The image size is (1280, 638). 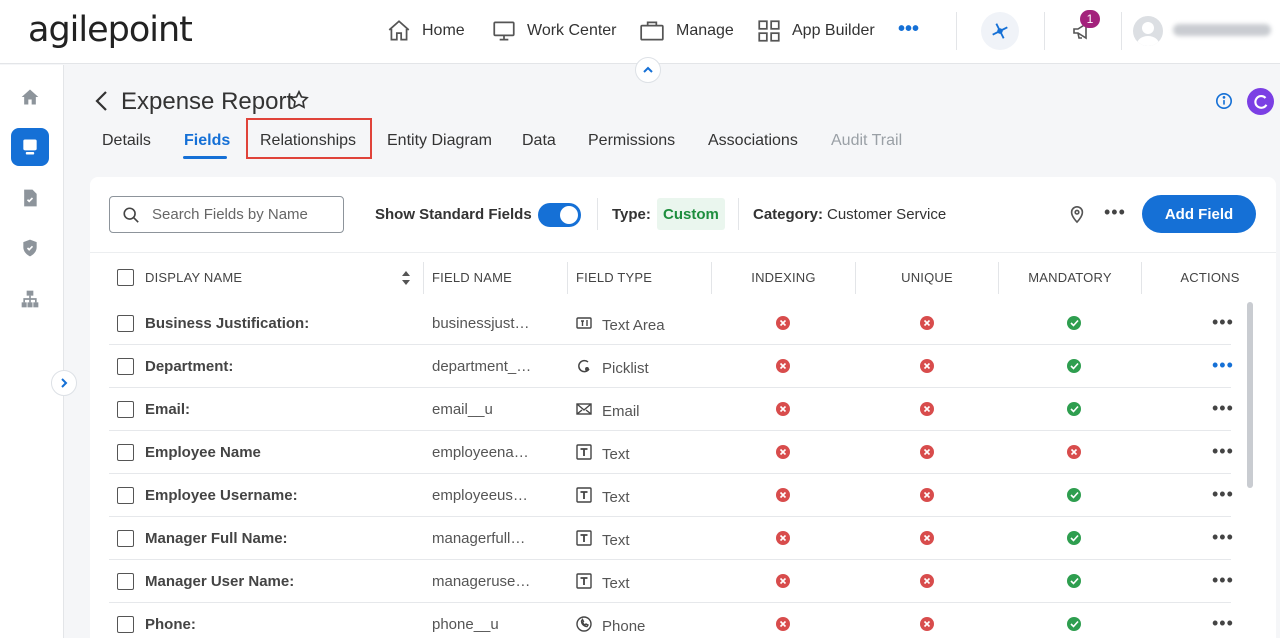 I want to click on search-box, so click(x=226, y=214).